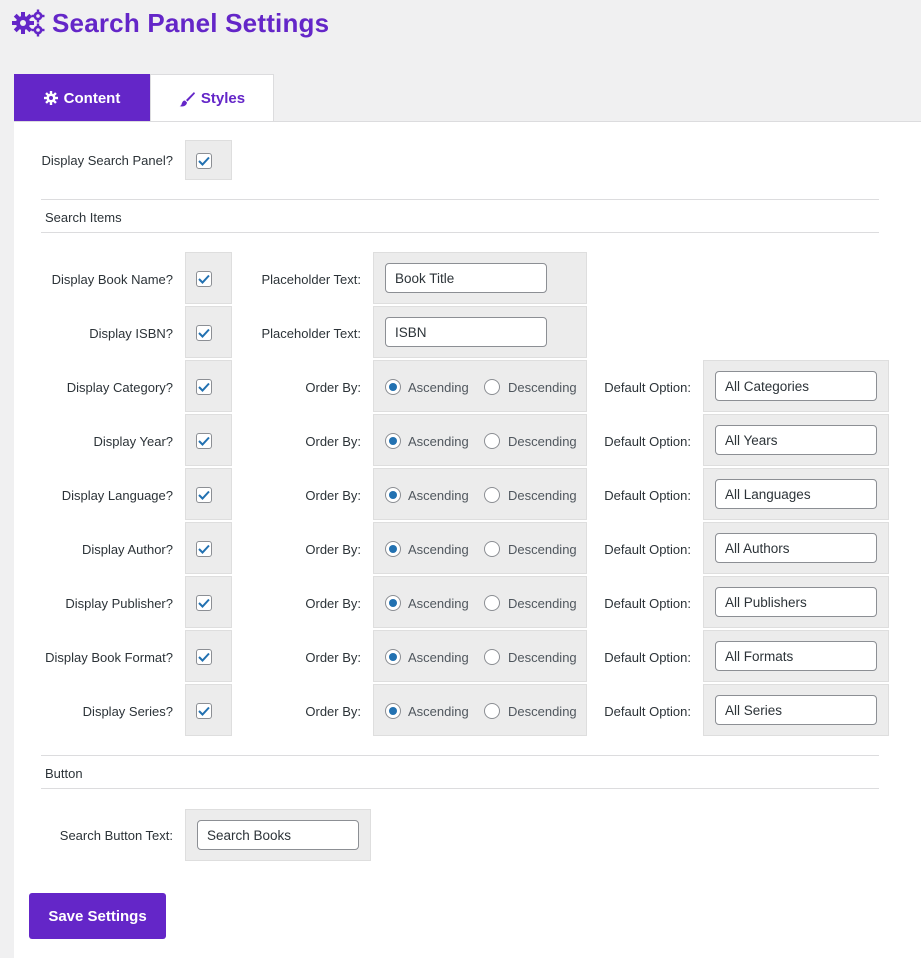  I want to click on search-button-text-input, so click(278, 835).